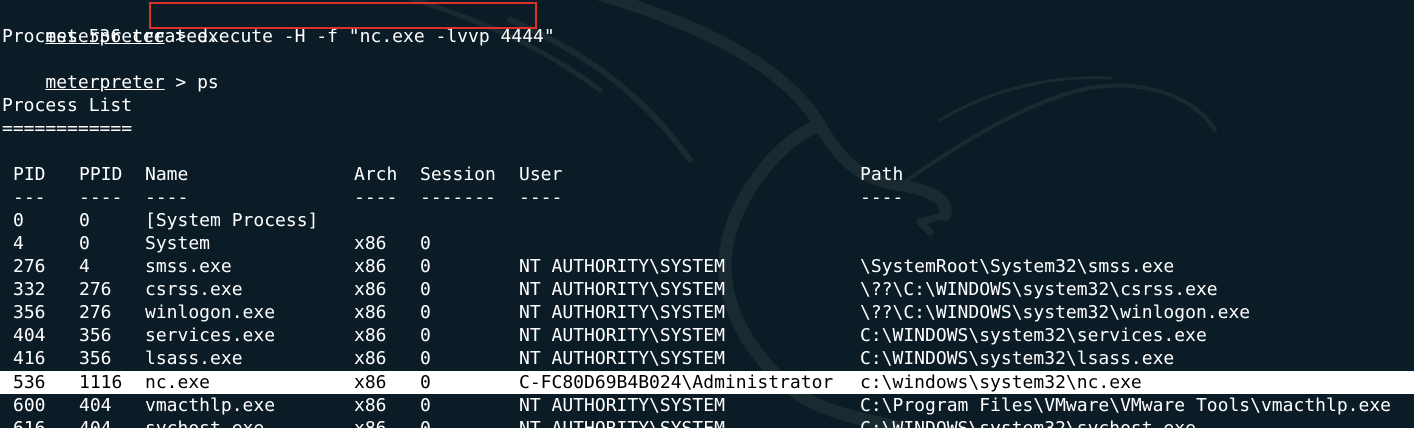  What do you see at coordinates (1028, 422) in the screenshot?
I see `cell-path: C:\WINDOWS\system32\svchost.exe` at bounding box center [1028, 422].